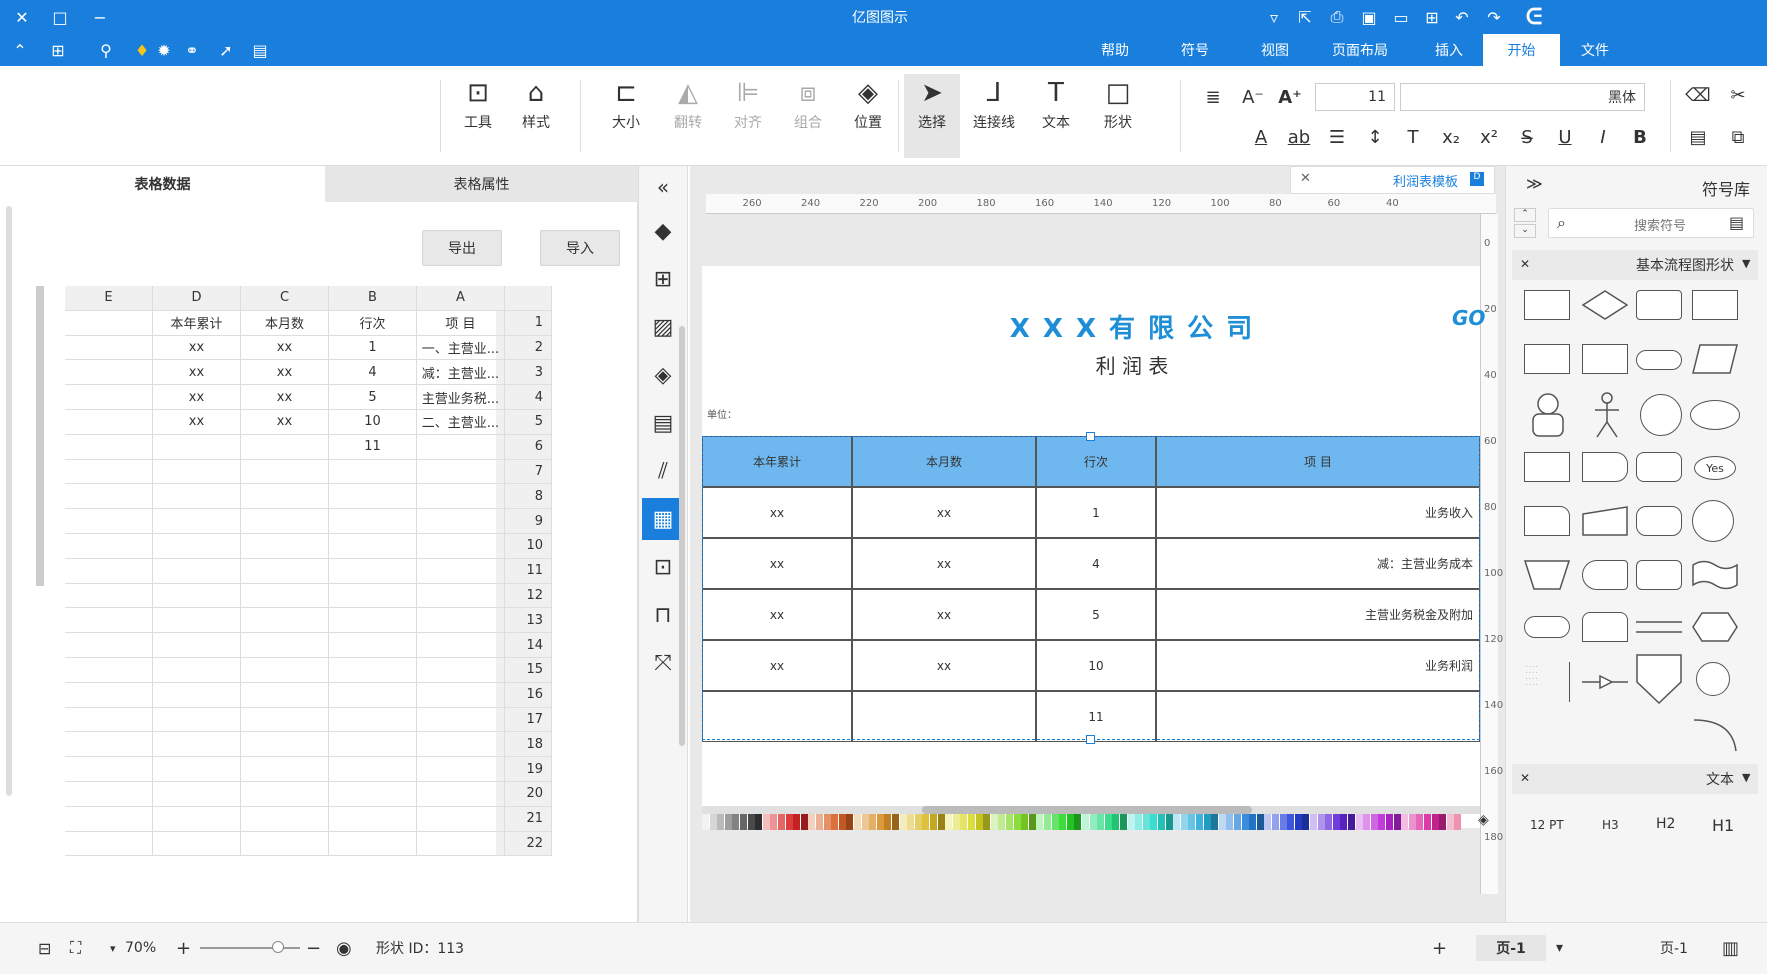 The height and width of the screenshot is (974, 1767). I want to click on grow-font-icon: A⁺, so click(1290, 97).